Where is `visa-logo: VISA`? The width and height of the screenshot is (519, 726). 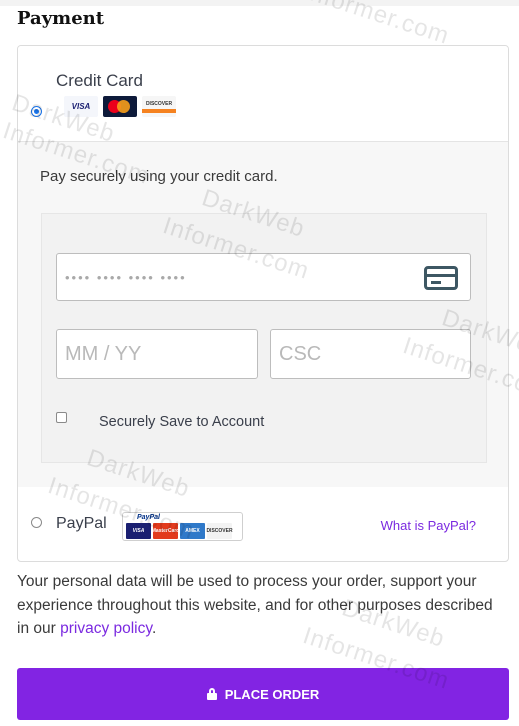 visa-logo: VISA is located at coordinates (81, 106).